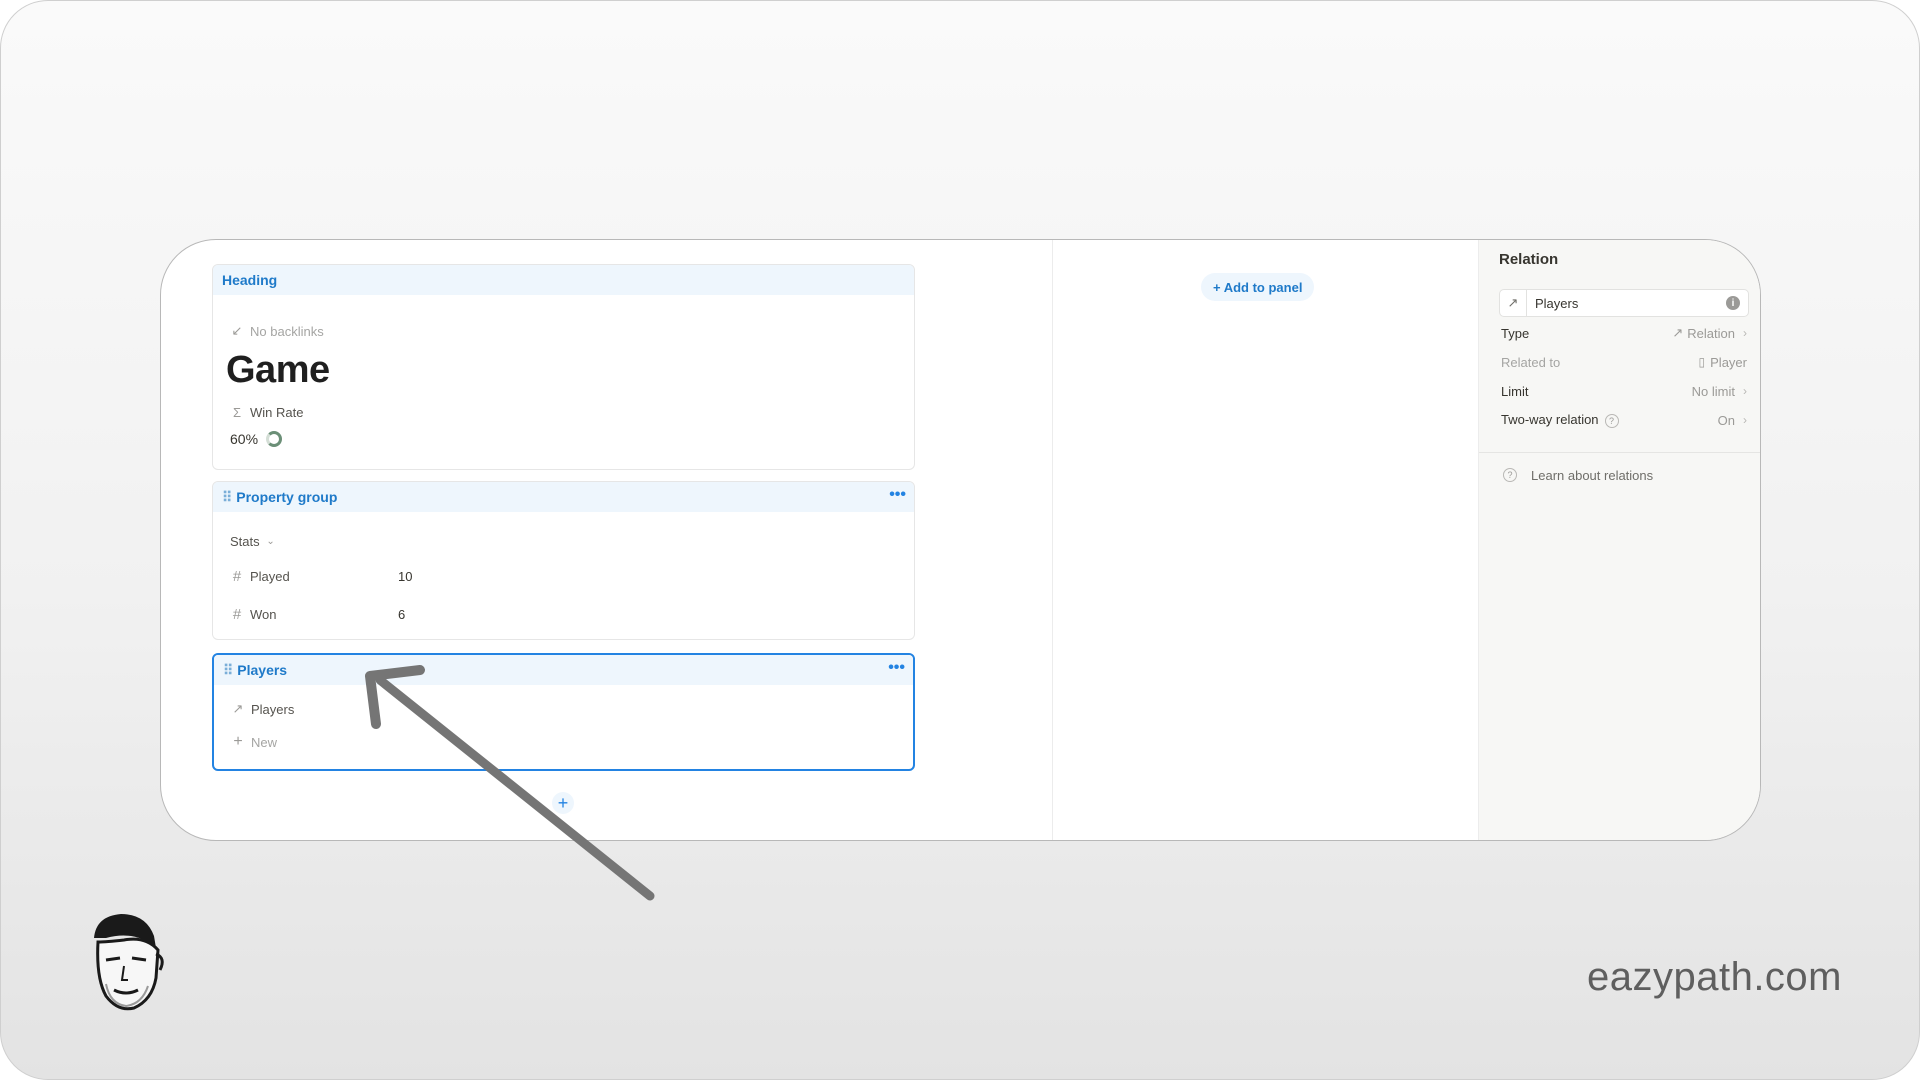  Describe the element at coordinates (129, 962) in the screenshot. I see `avatar-illustration` at that location.